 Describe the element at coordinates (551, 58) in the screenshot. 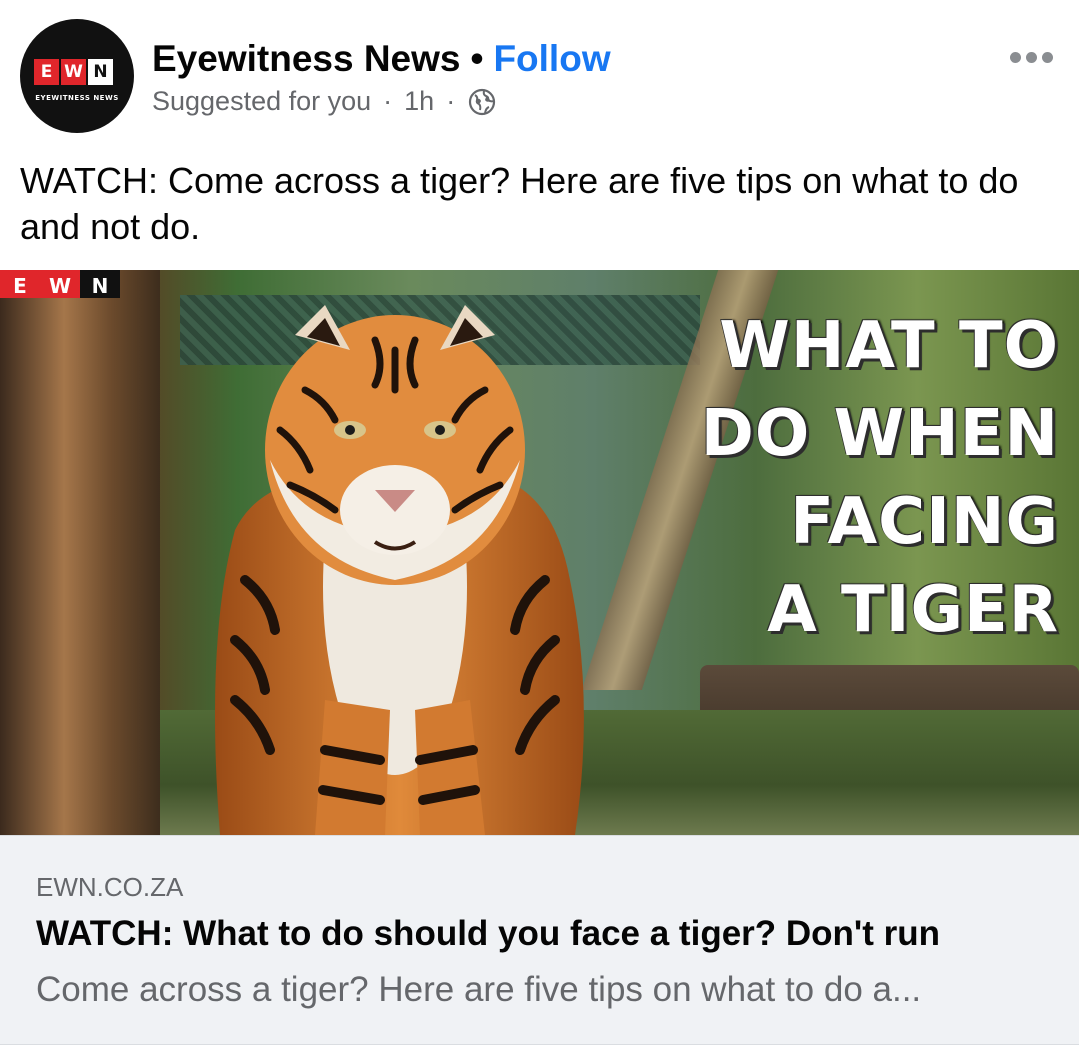

I see `follow-button: Follow` at that location.